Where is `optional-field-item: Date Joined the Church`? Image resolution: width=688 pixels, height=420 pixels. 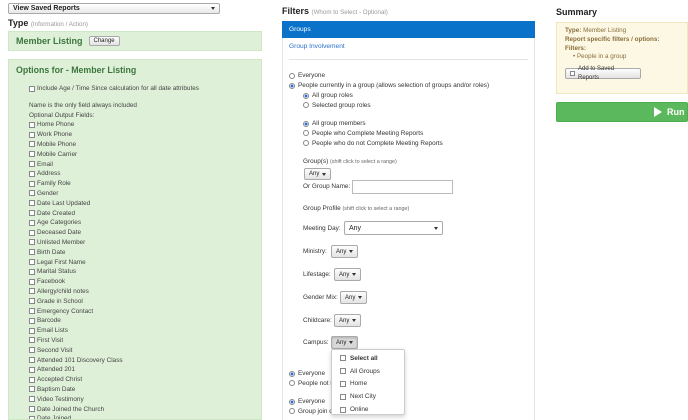
optional-field-item: Date Joined the Church is located at coordinates (76, 409).